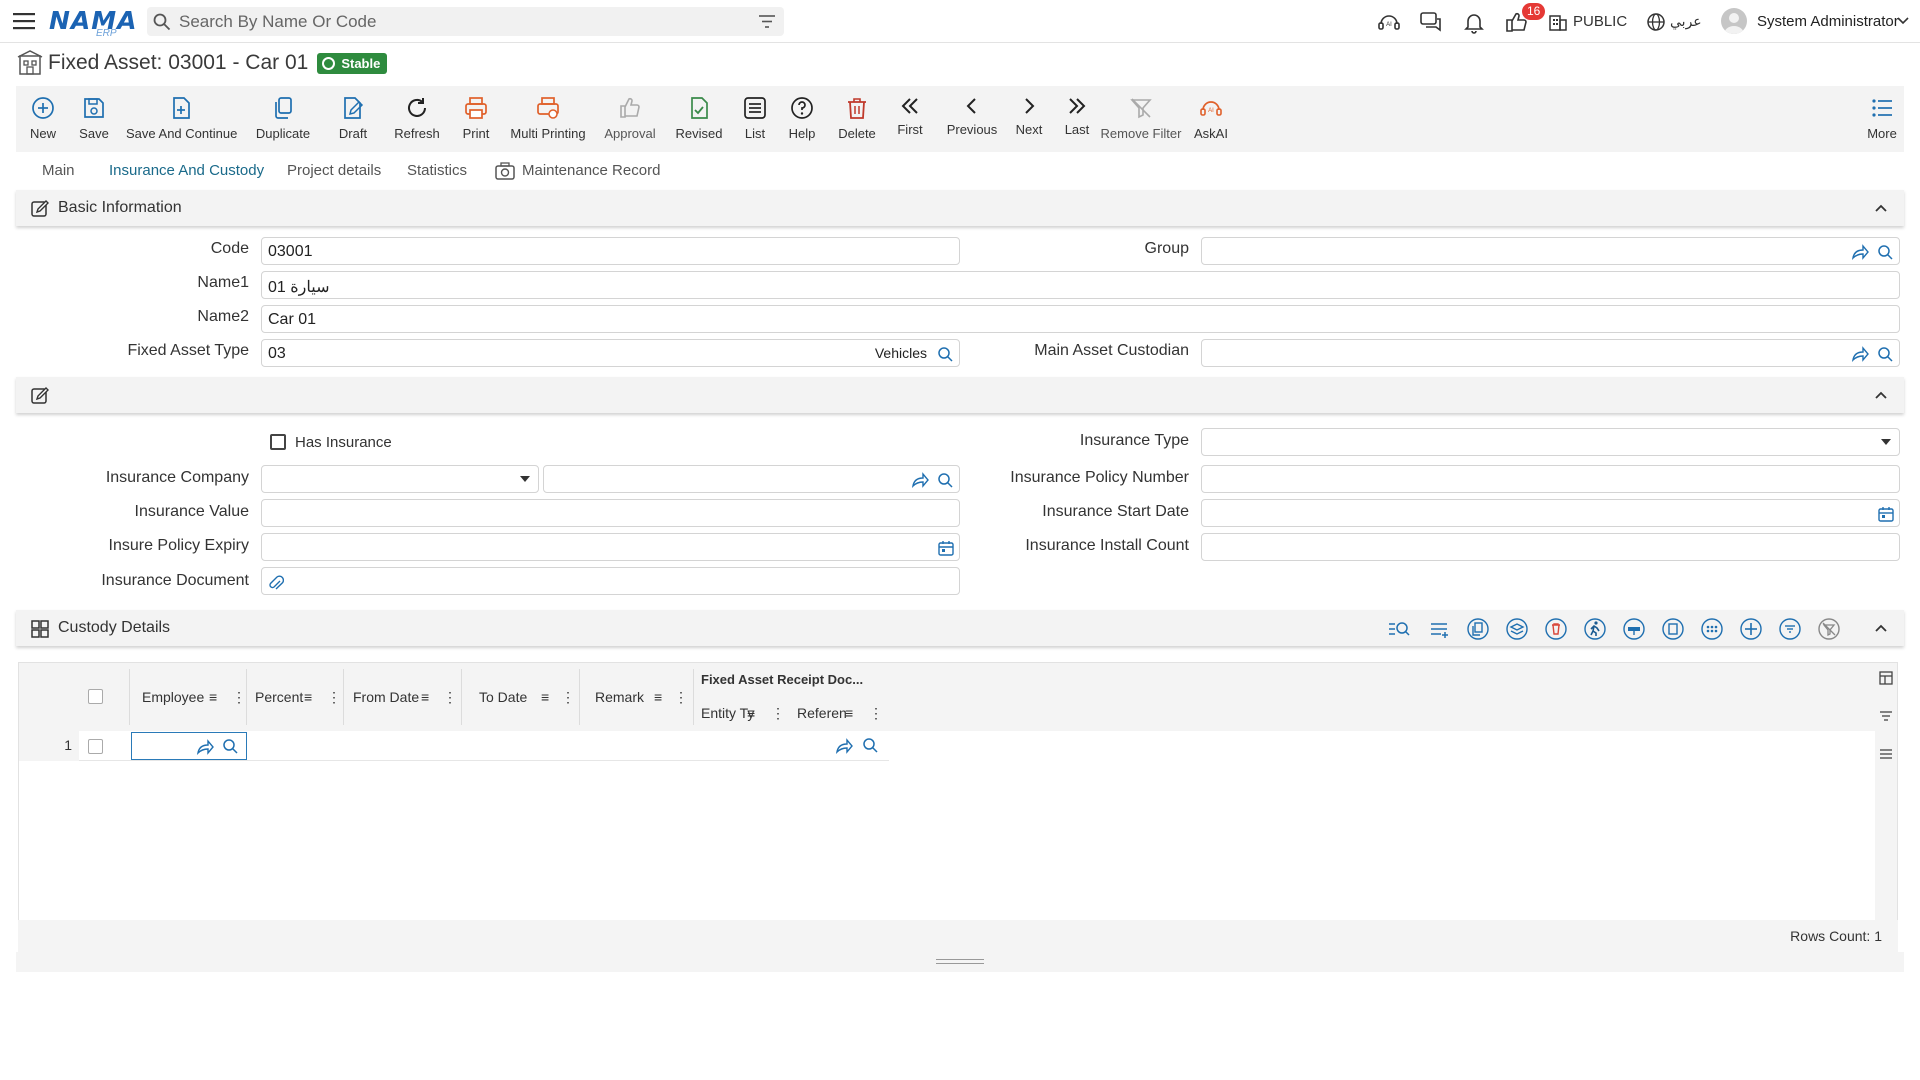 The height and width of the screenshot is (1080, 1920). I want to click on list-button: List, so click(755, 119).